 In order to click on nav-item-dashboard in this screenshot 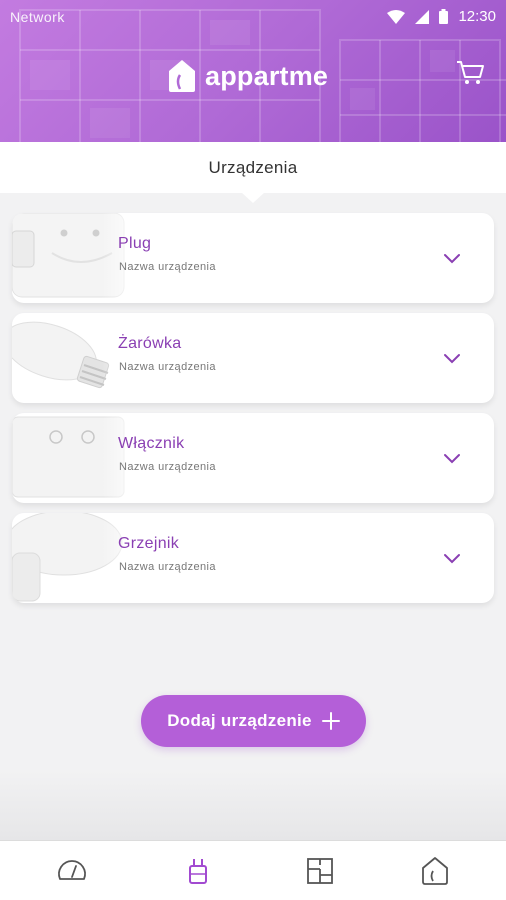, I will do `click(72, 871)`.